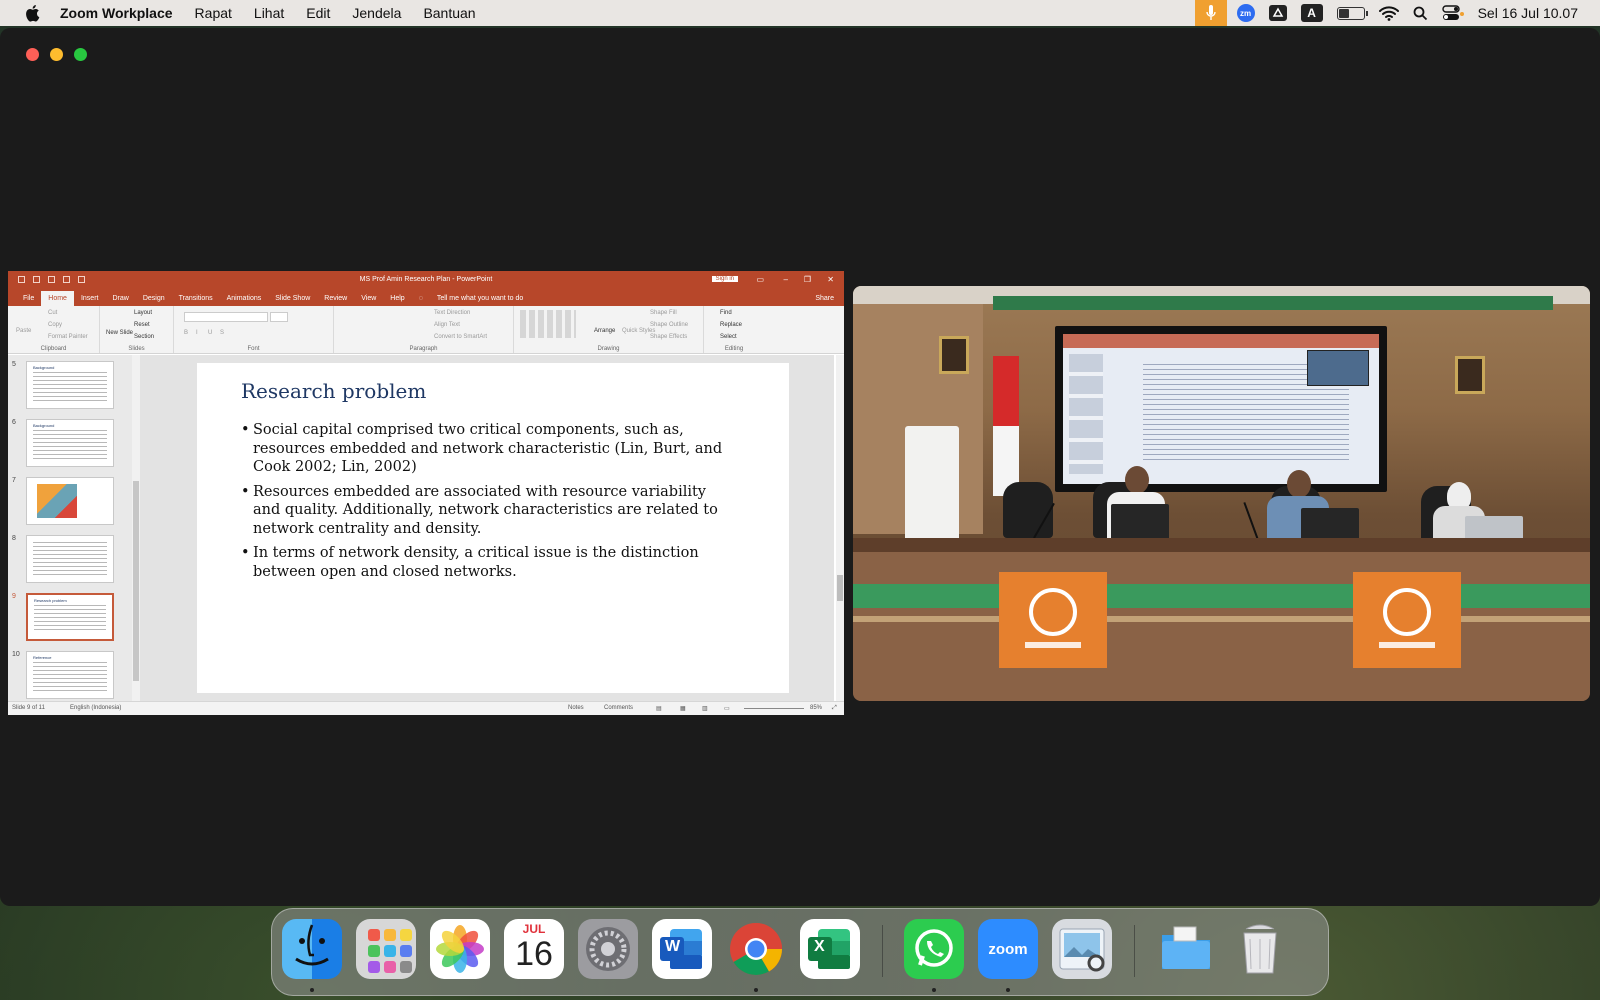  I want to click on launchpad-icon, so click(386, 949).